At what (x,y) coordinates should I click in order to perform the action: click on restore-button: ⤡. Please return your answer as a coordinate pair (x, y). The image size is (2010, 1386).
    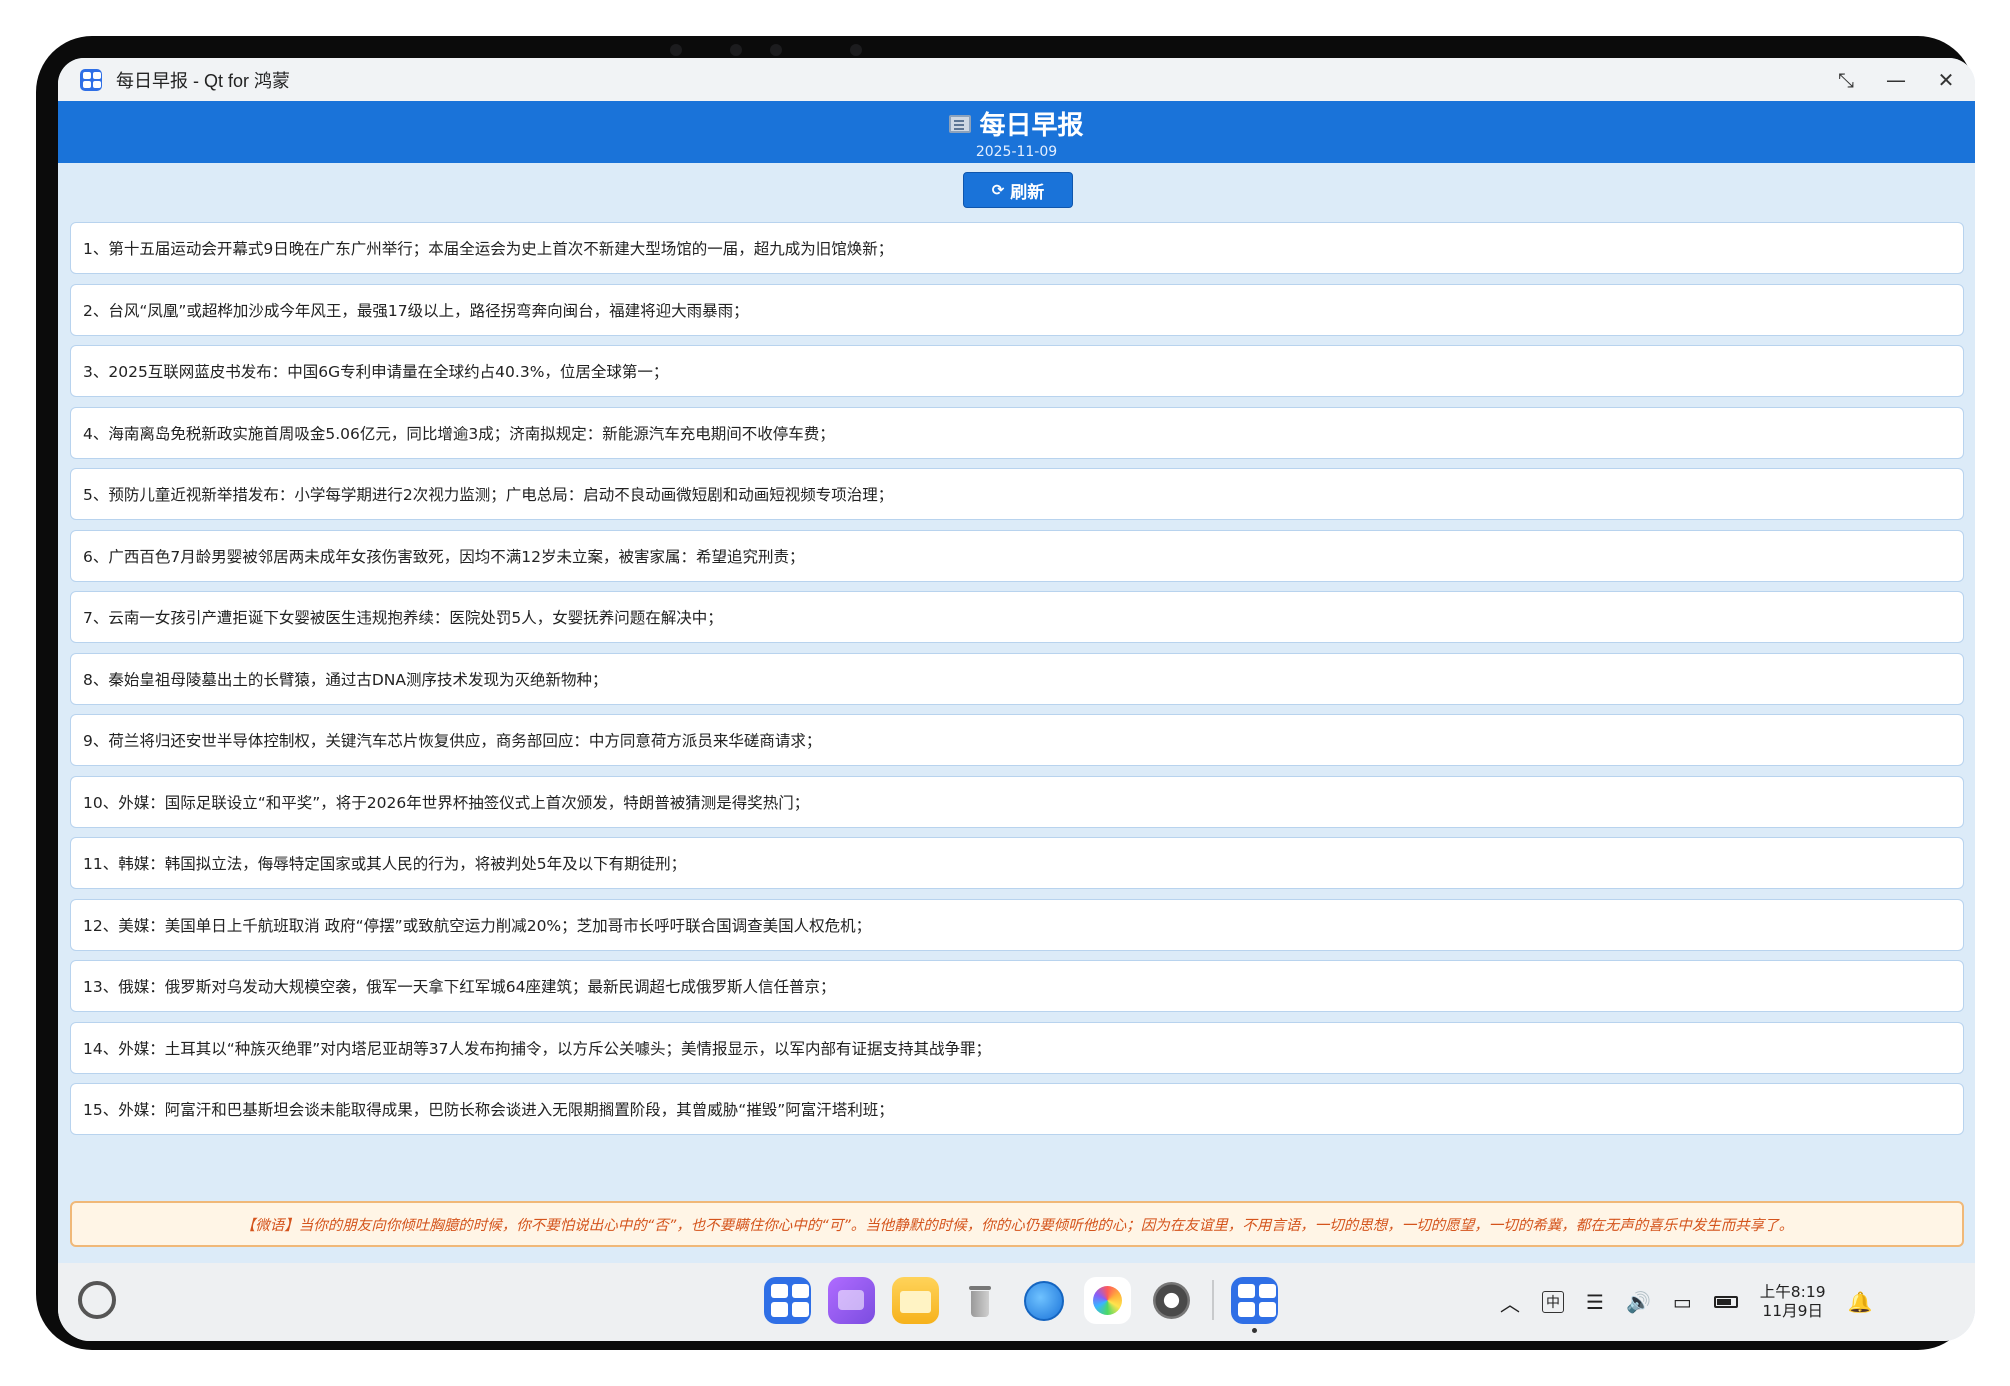
    Looking at the image, I should click on (1846, 80).